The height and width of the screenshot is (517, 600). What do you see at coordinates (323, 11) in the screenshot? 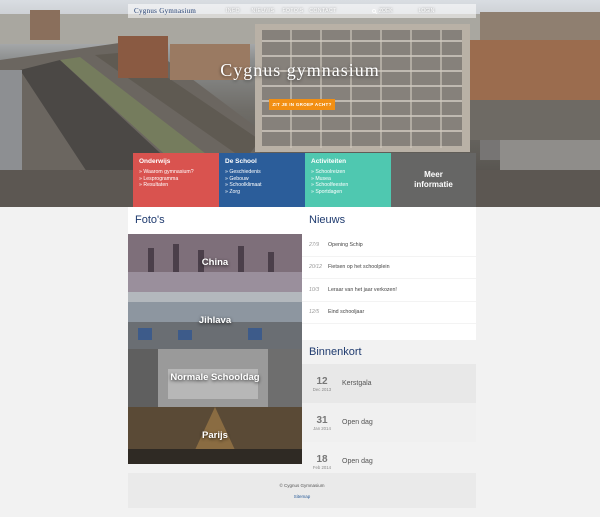
I see `nav-item-contact: CONTACT` at bounding box center [323, 11].